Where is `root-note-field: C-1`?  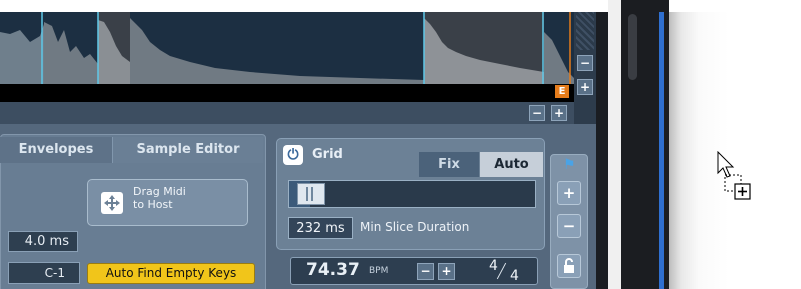
root-note-field: C-1 is located at coordinates (44, 273).